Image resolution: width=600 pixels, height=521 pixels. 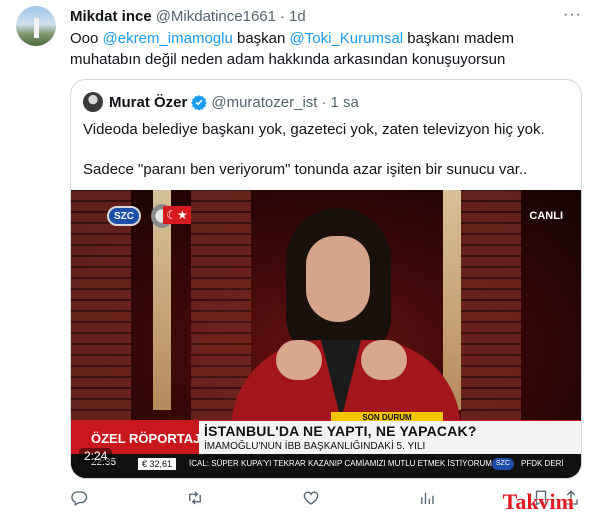 I want to click on quote-author-name: Murat Özer, so click(x=148, y=102).